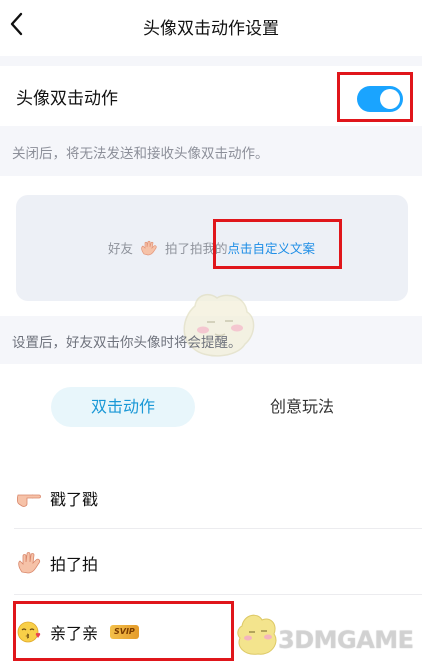 The width and height of the screenshot is (422, 663). What do you see at coordinates (123, 631) in the screenshot?
I see `kiss-item-highlight-box` at bounding box center [123, 631].